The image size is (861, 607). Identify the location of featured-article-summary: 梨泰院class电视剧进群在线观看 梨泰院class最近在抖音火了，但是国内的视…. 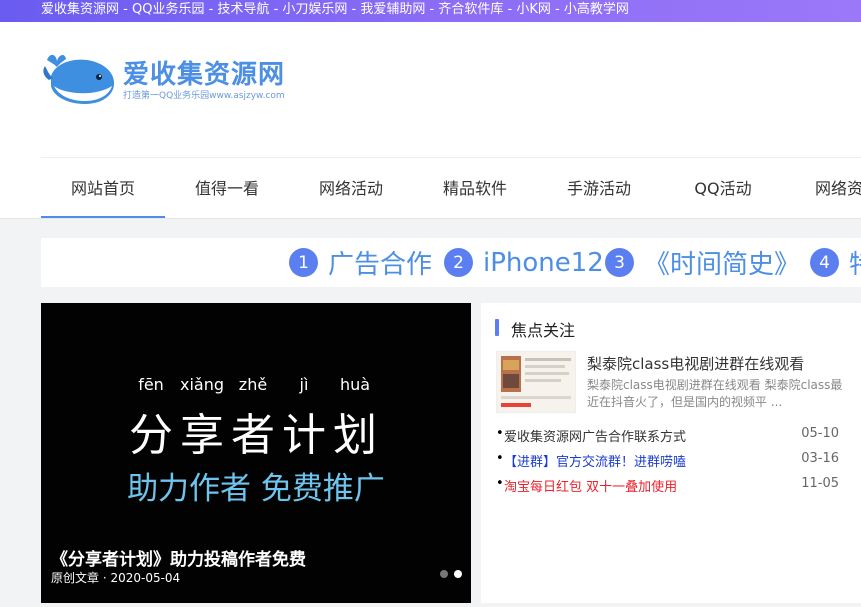
(715, 393).